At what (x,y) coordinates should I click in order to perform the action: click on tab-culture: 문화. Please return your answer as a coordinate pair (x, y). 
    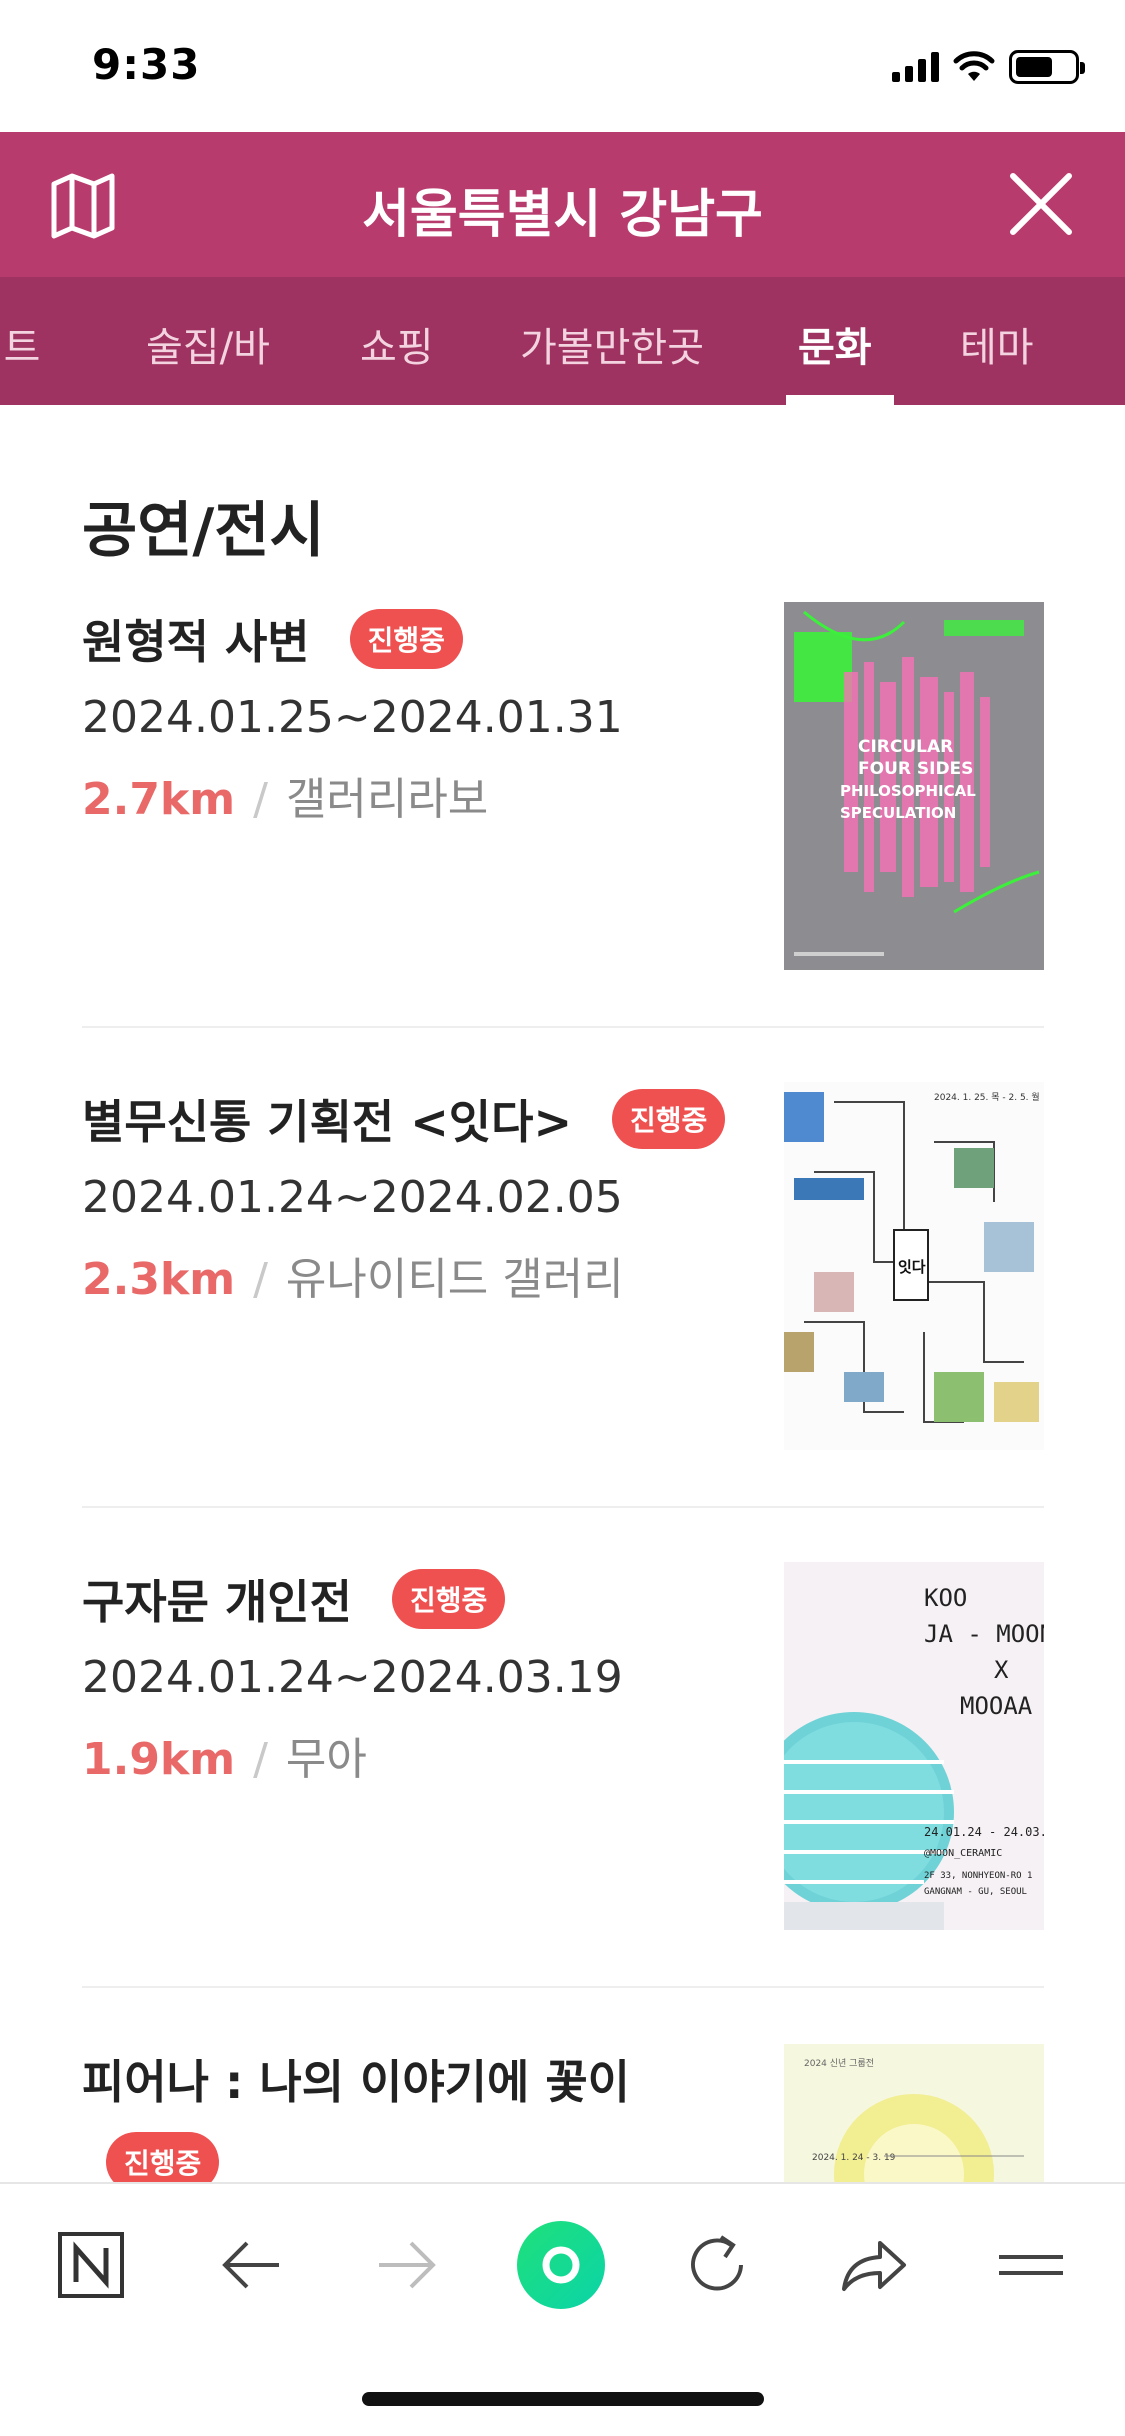
    Looking at the image, I should click on (835, 344).